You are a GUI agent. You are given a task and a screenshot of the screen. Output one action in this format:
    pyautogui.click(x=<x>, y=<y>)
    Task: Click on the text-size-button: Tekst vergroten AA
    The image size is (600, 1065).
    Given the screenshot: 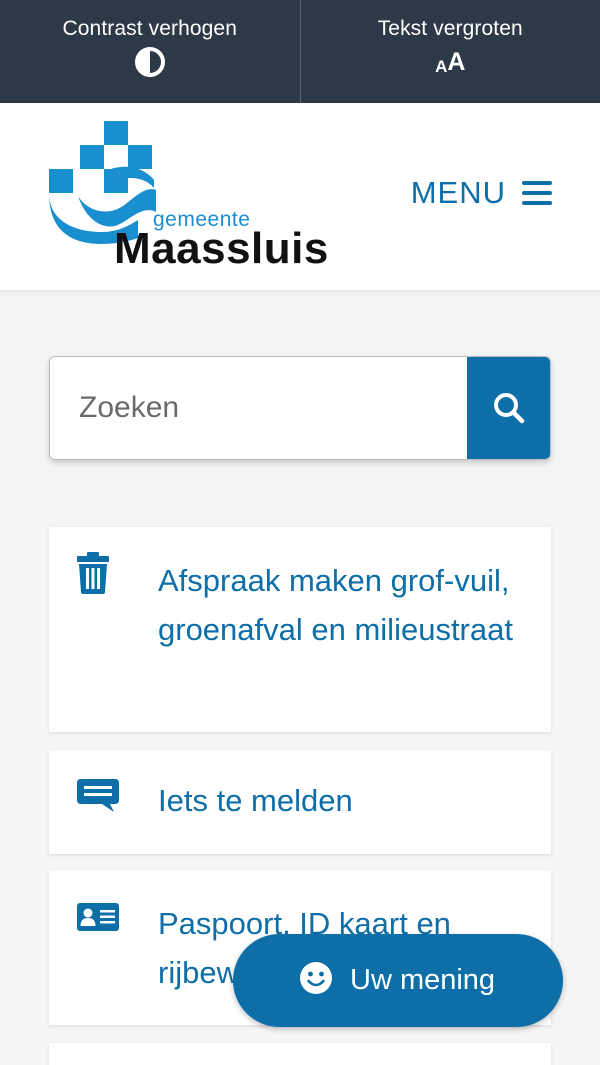 What is the action you would take?
    pyautogui.click(x=449, y=51)
    